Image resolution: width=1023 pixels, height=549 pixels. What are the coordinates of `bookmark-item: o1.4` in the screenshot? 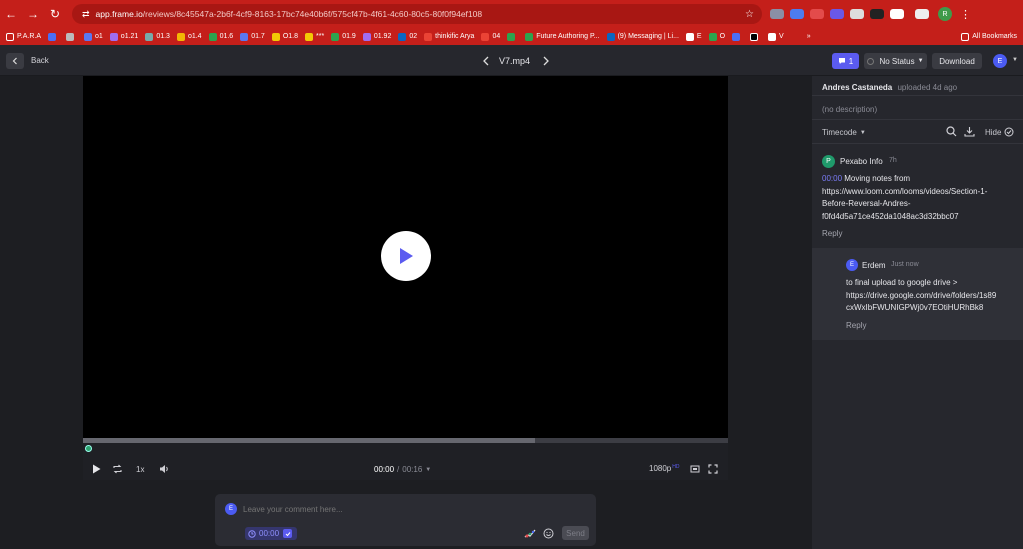 It's located at (189, 36).